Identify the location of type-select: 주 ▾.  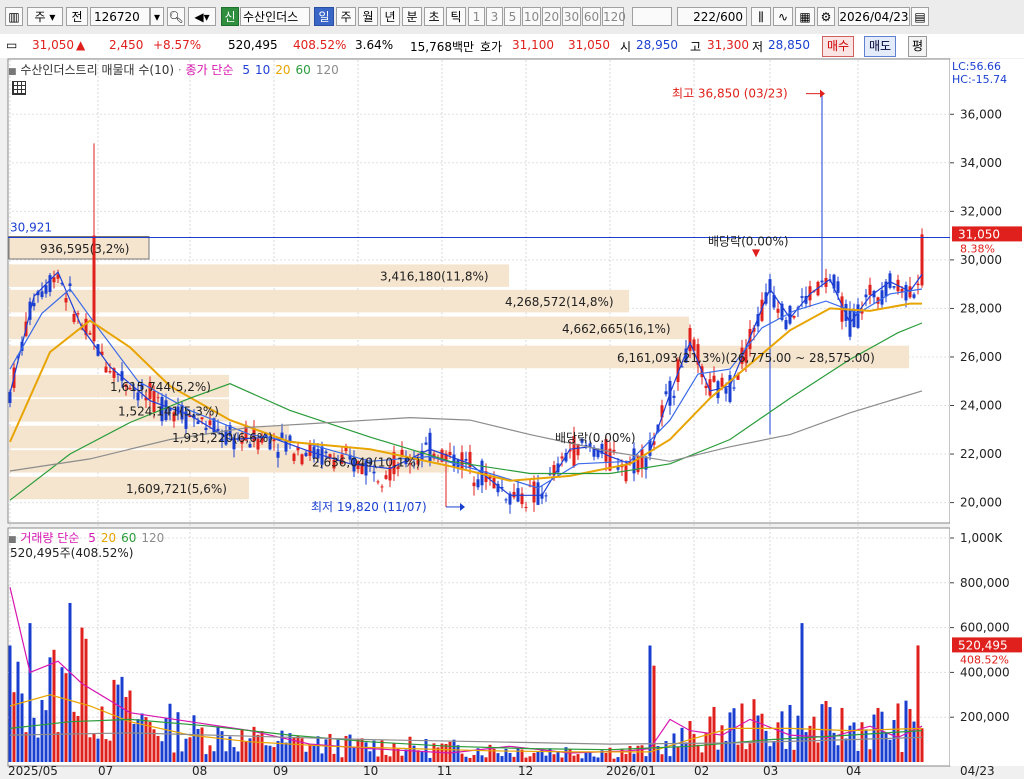
(45, 16).